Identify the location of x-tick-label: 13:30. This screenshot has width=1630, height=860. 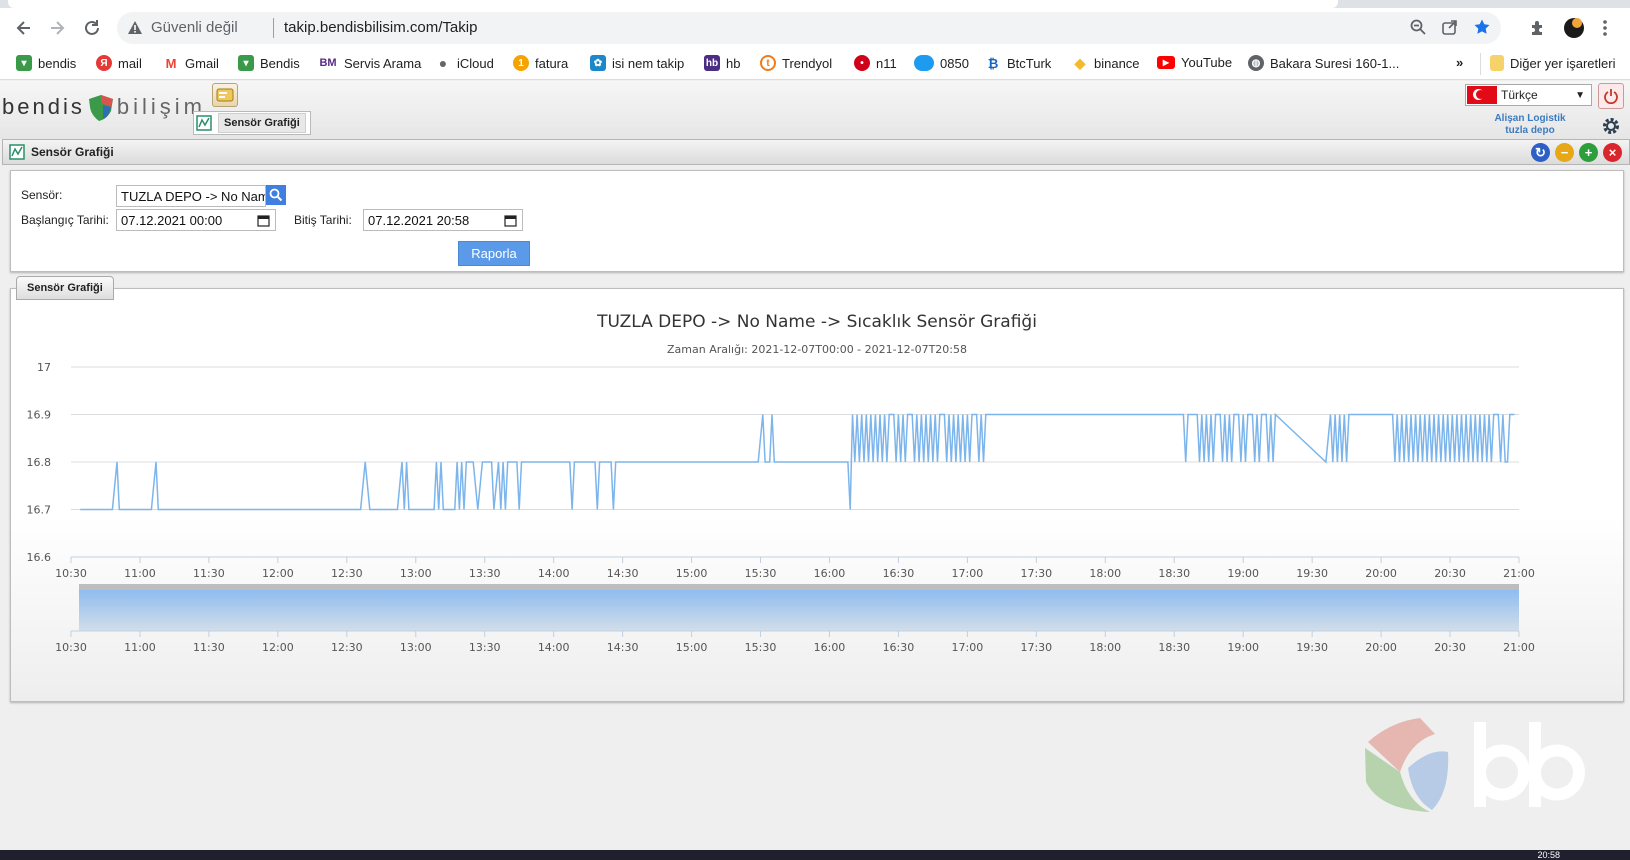
(485, 573).